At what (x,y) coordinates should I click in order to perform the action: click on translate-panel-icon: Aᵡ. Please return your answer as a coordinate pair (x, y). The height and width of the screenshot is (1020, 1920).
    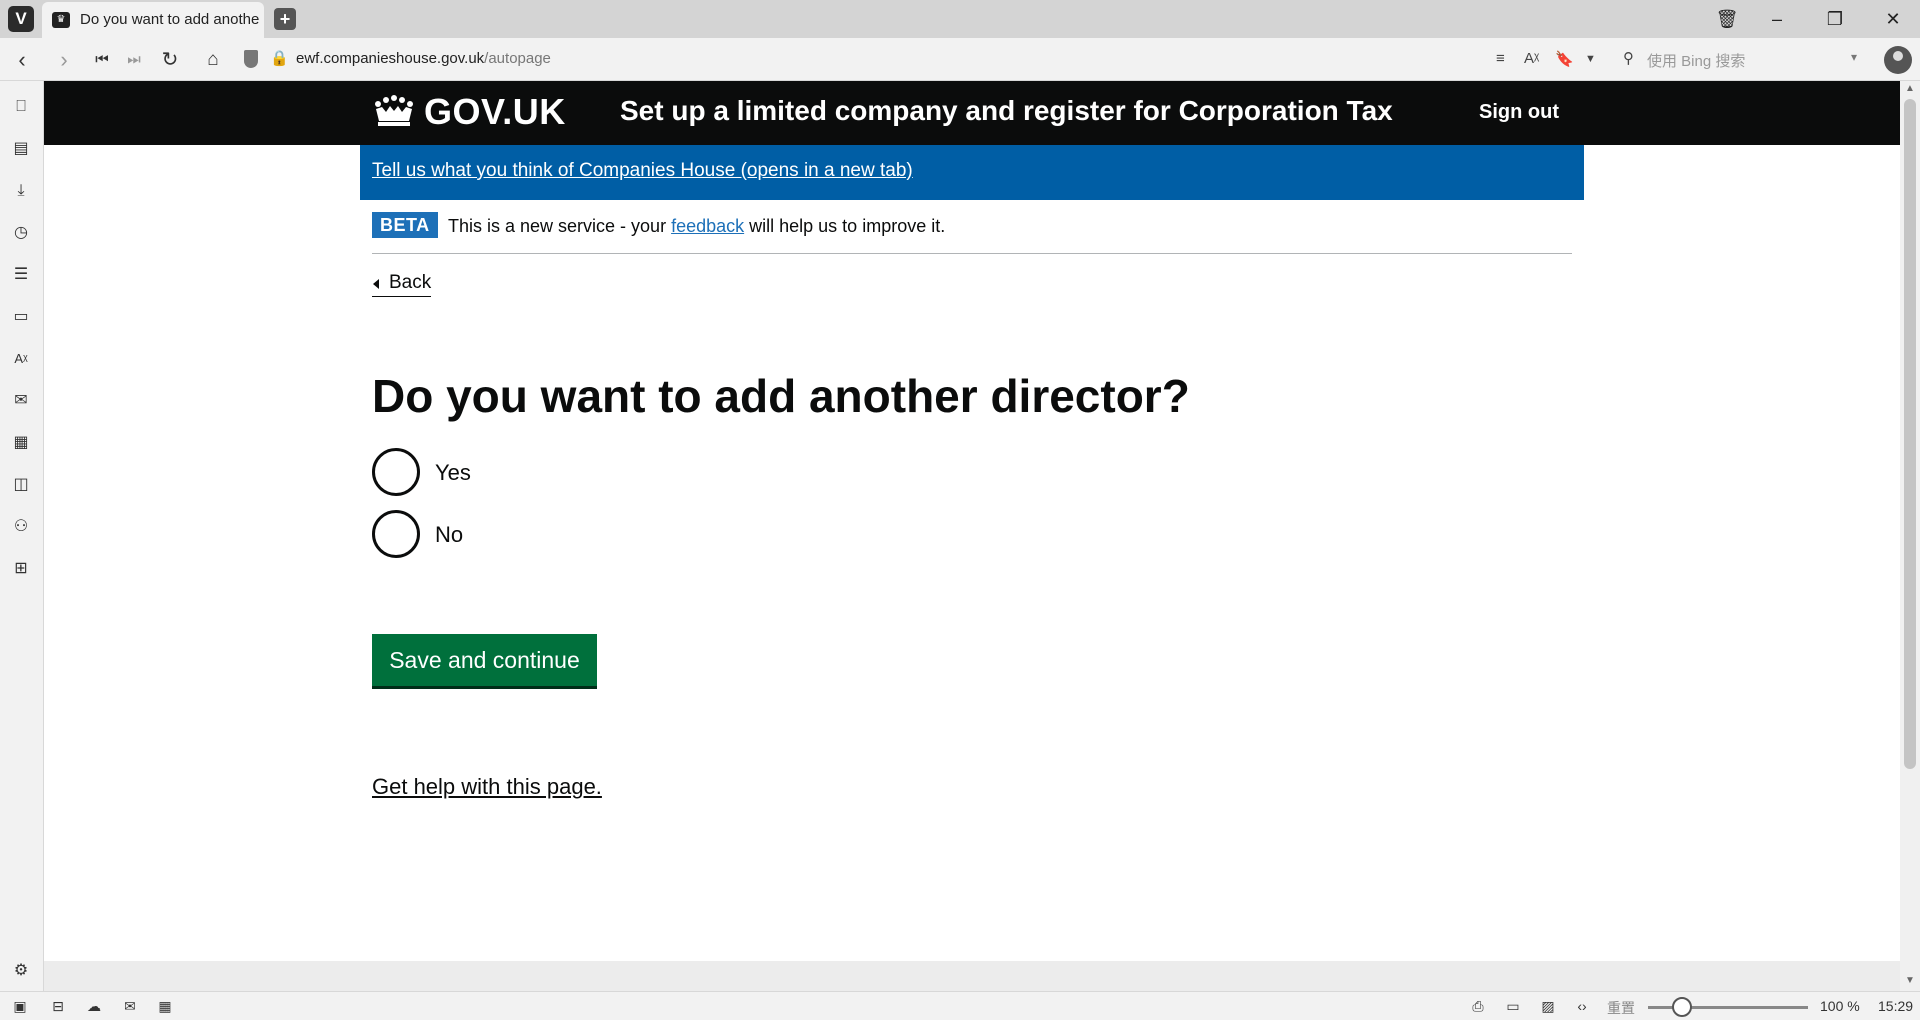
    Looking at the image, I should click on (21, 359).